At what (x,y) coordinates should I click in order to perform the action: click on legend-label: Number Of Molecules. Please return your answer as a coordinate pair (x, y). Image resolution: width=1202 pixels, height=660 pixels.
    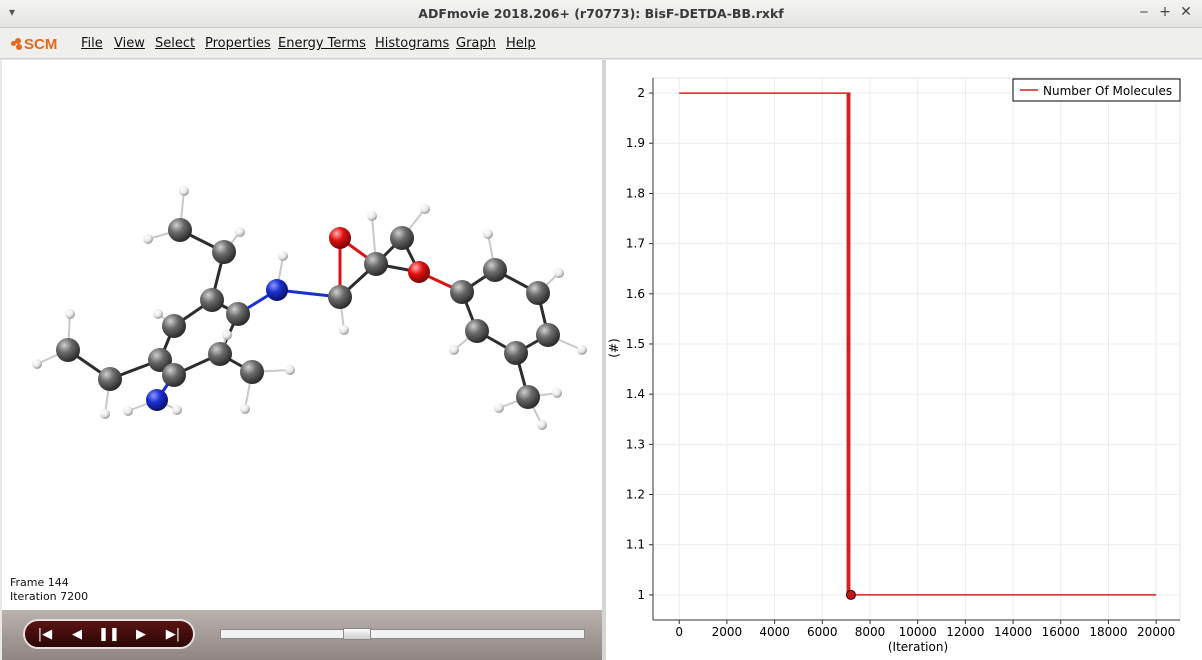
    Looking at the image, I should click on (1107, 91).